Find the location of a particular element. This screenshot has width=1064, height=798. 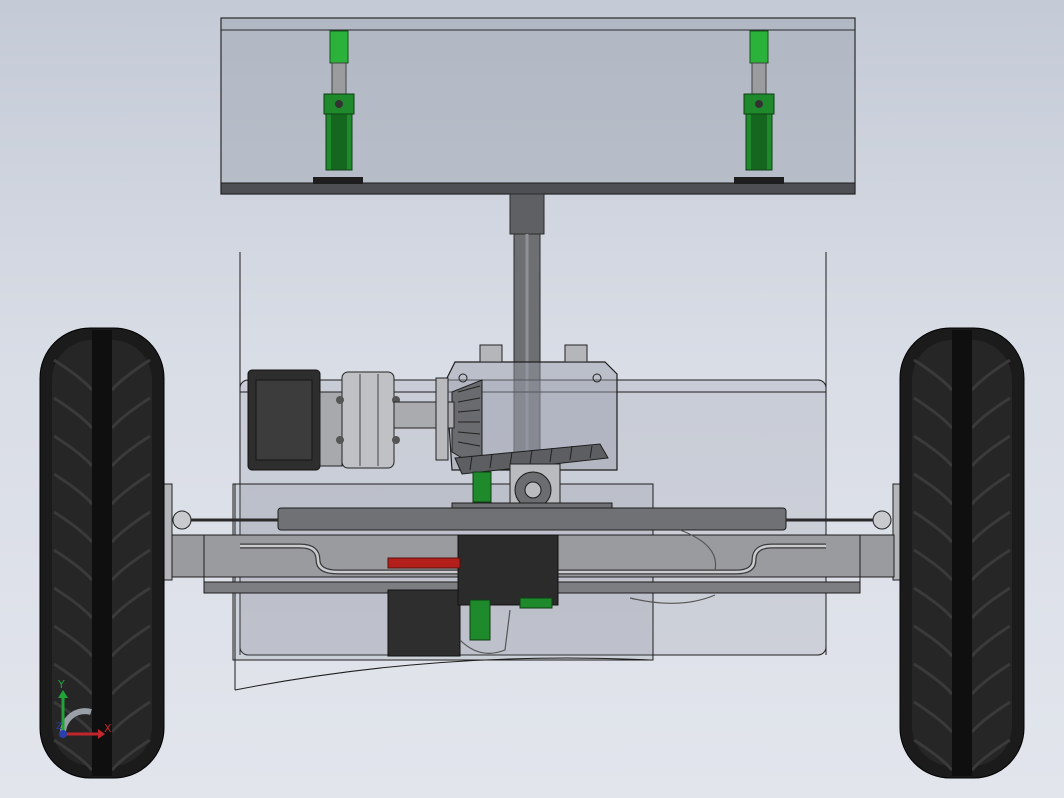

battery-box is located at coordinates (424, 623).